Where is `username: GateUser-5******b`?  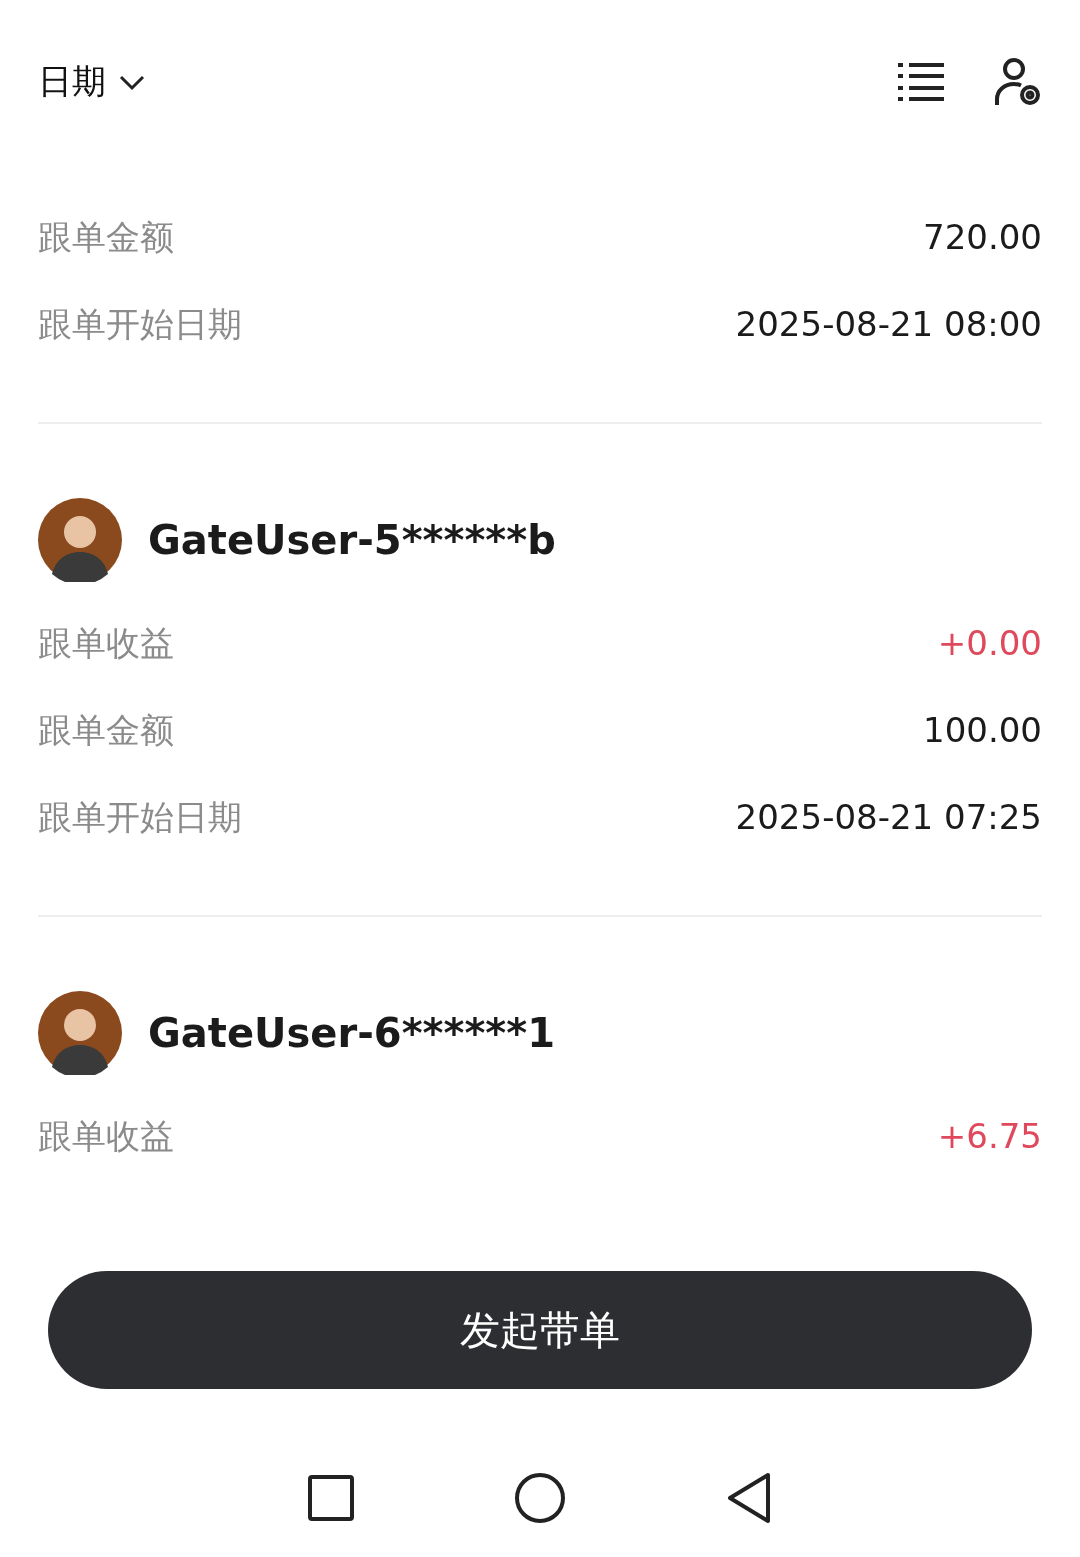 username: GateUser-5******b is located at coordinates (352, 540).